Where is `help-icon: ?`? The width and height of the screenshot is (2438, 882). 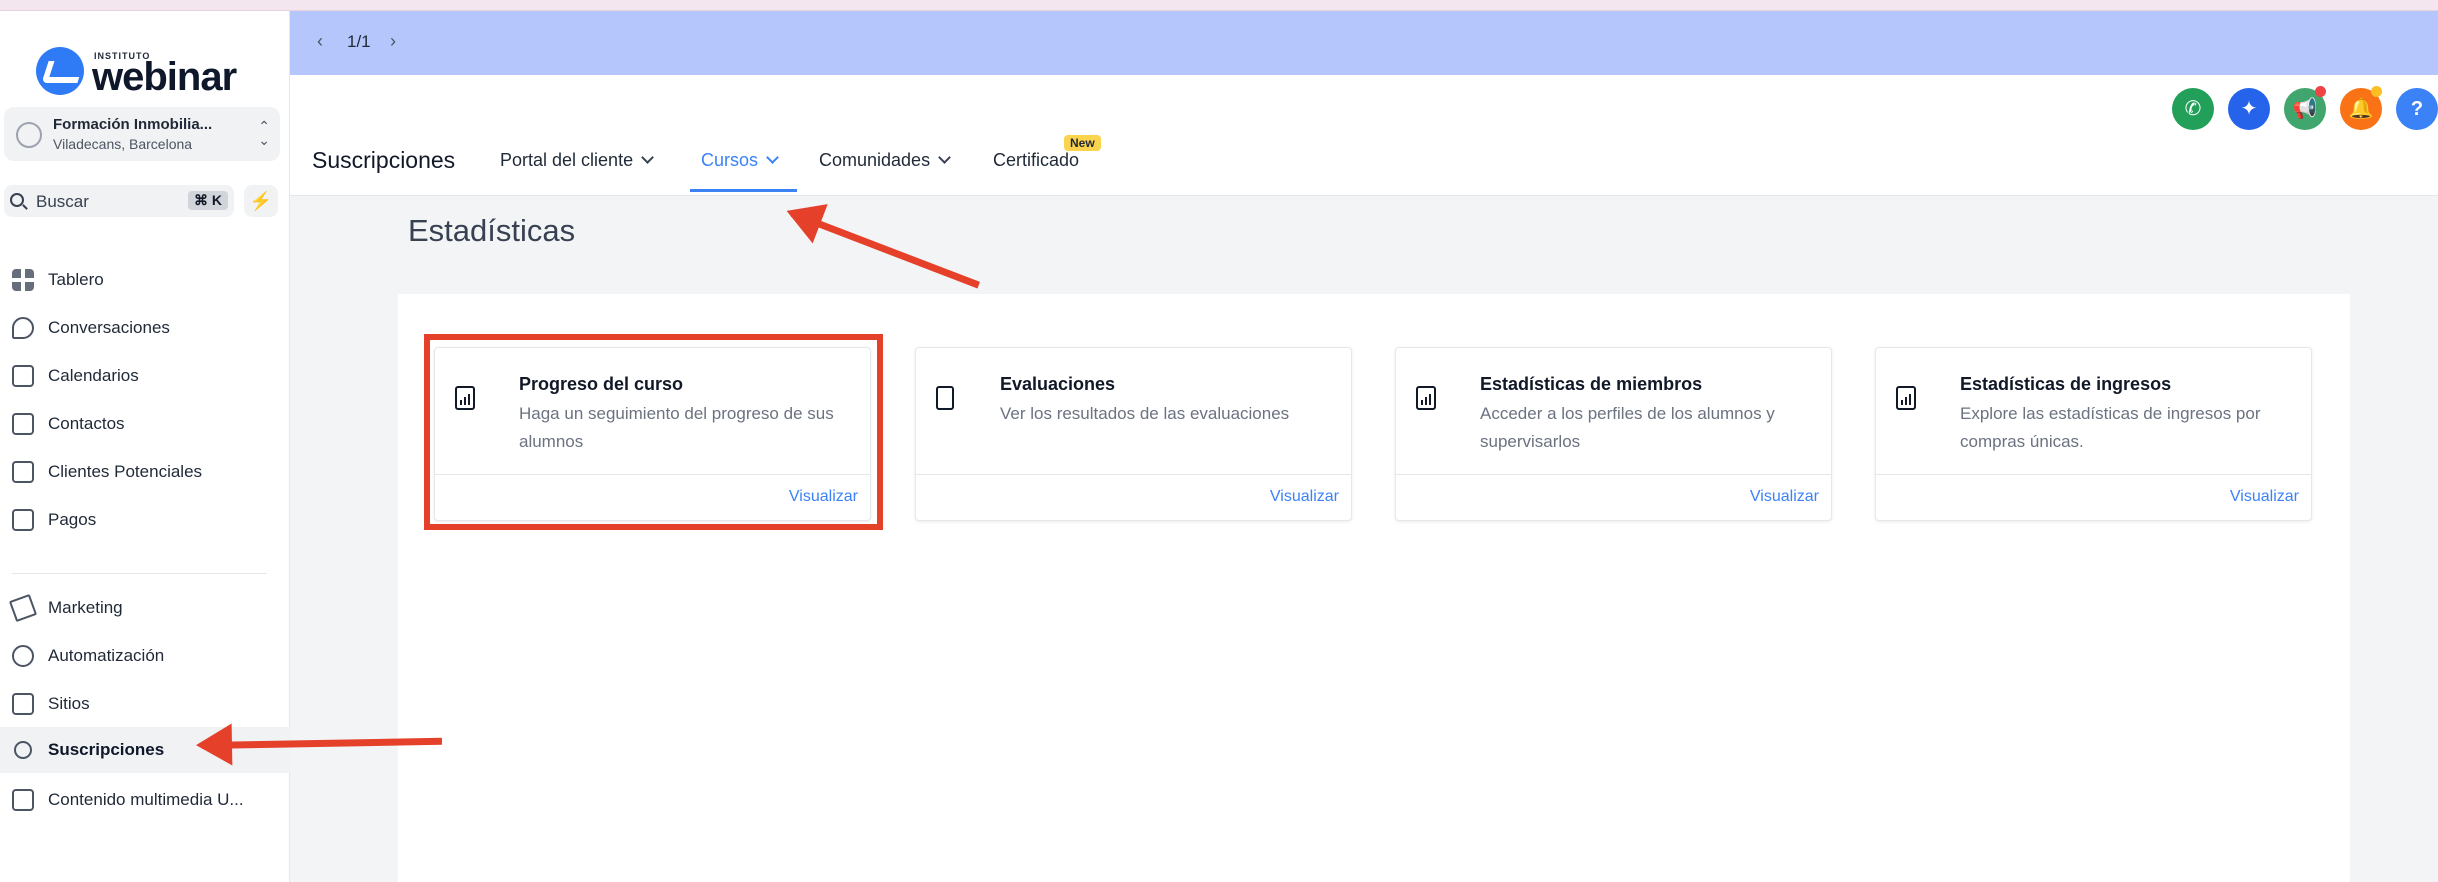
help-icon: ? is located at coordinates (2417, 109).